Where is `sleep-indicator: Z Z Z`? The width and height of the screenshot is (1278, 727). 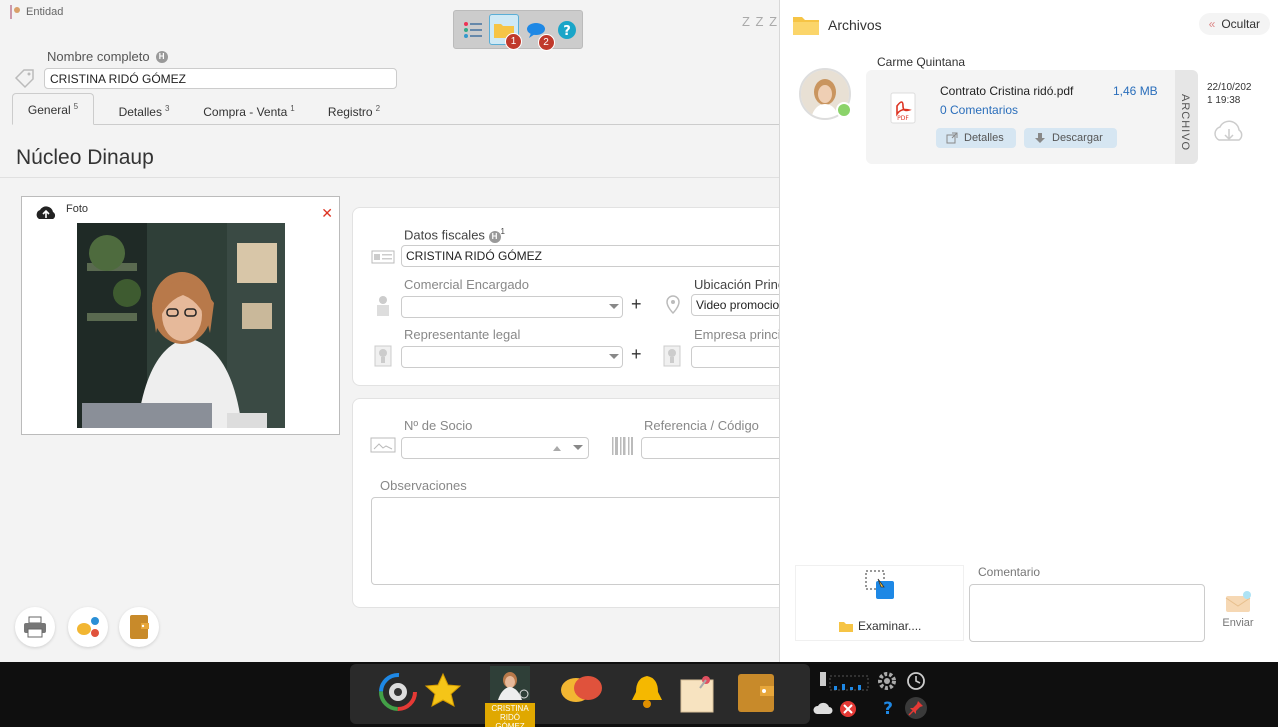
sleep-indicator: Z Z Z is located at coordinates (760, 21).